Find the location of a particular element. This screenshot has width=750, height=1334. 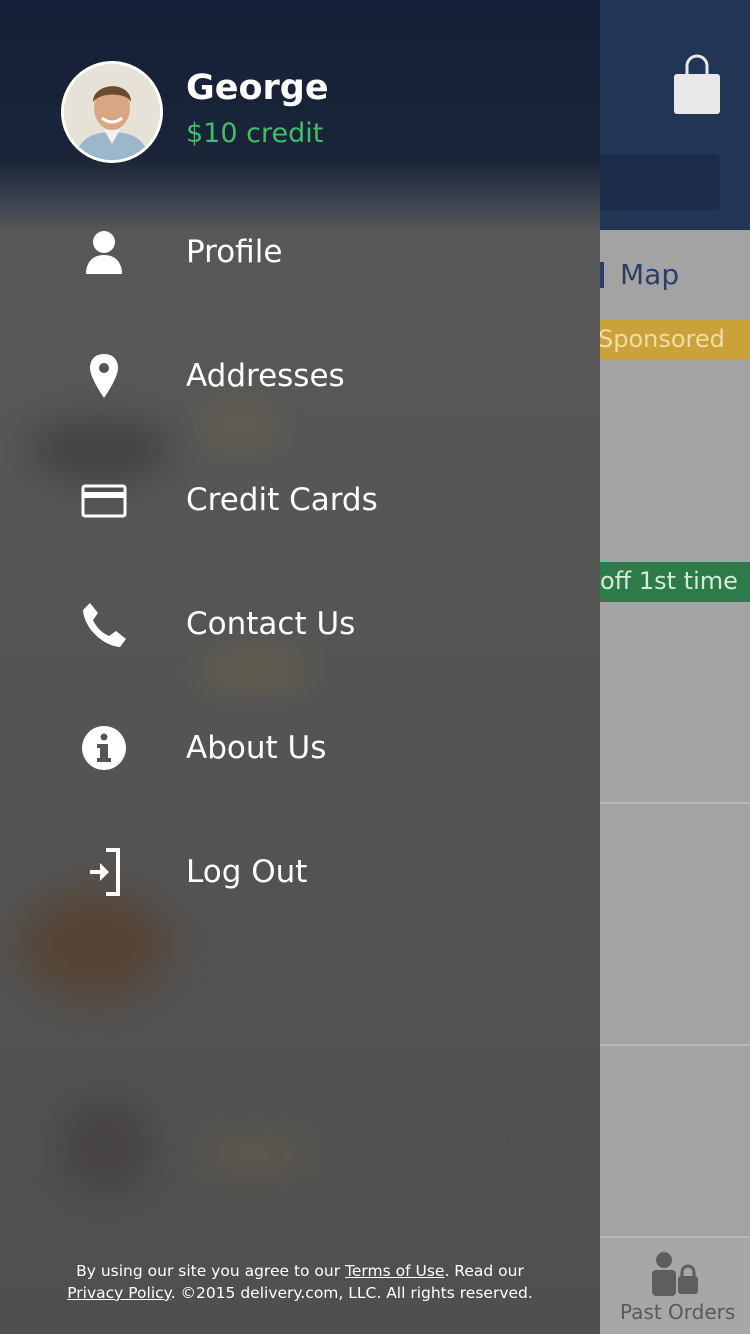

user-portrait-icon is located at coordinates (112, 112).